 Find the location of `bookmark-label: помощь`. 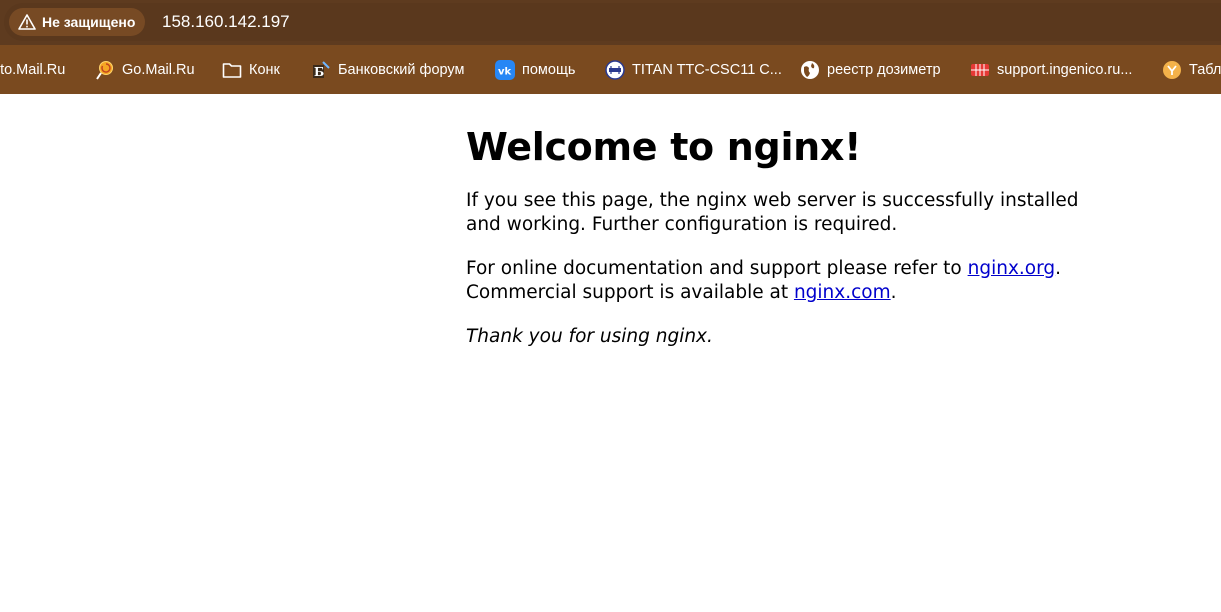

bookmark-label: помощь is located at coordinates (549, 69).